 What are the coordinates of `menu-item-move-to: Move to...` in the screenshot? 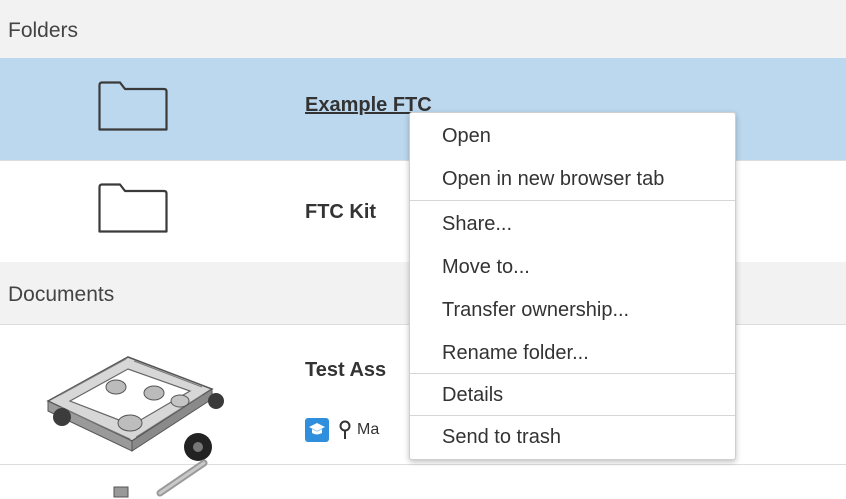 It's located at (572, 267).